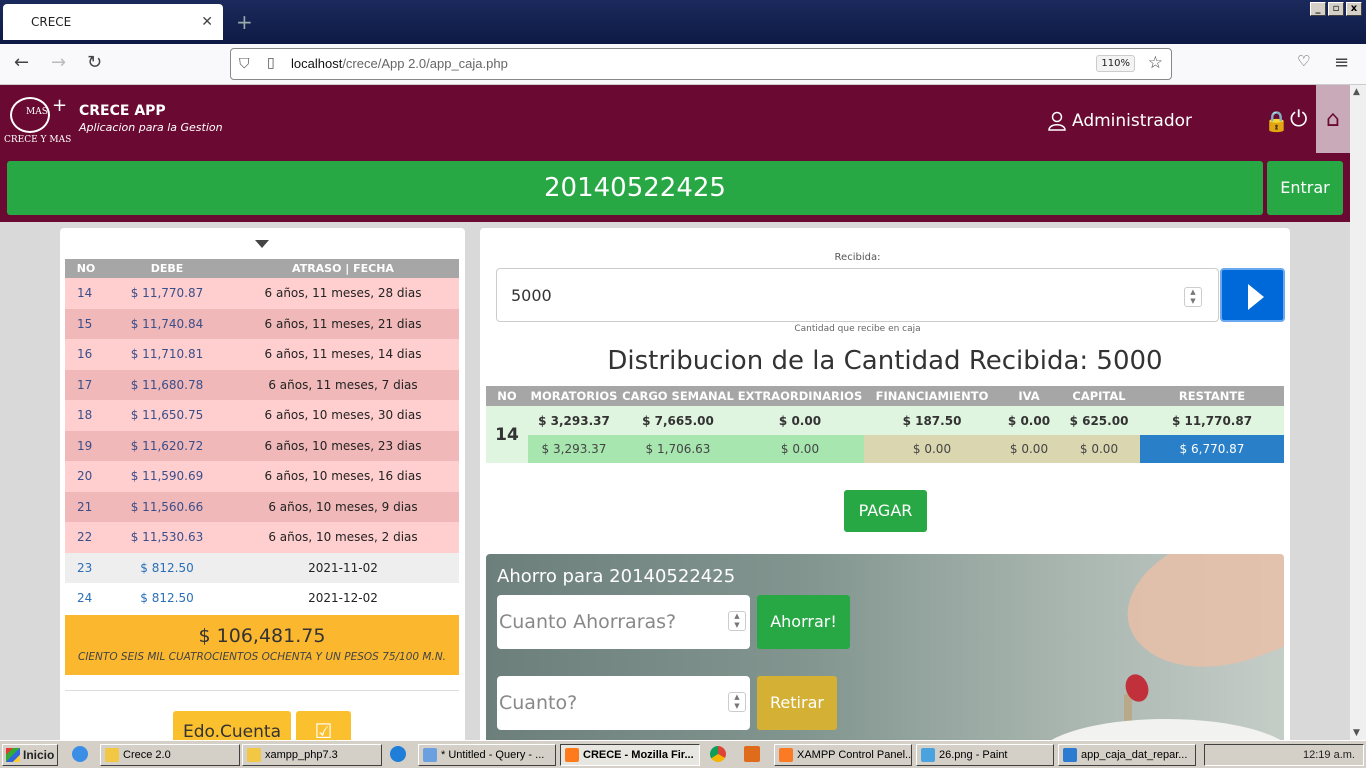 The width and height of the screenshot is (1366, 768). Describe the element at coordinates (262, 537) in the screenshot. I see `payment-row: 22 $ 11,530.63 6 años, 10 meses, 2 dias` at that location.